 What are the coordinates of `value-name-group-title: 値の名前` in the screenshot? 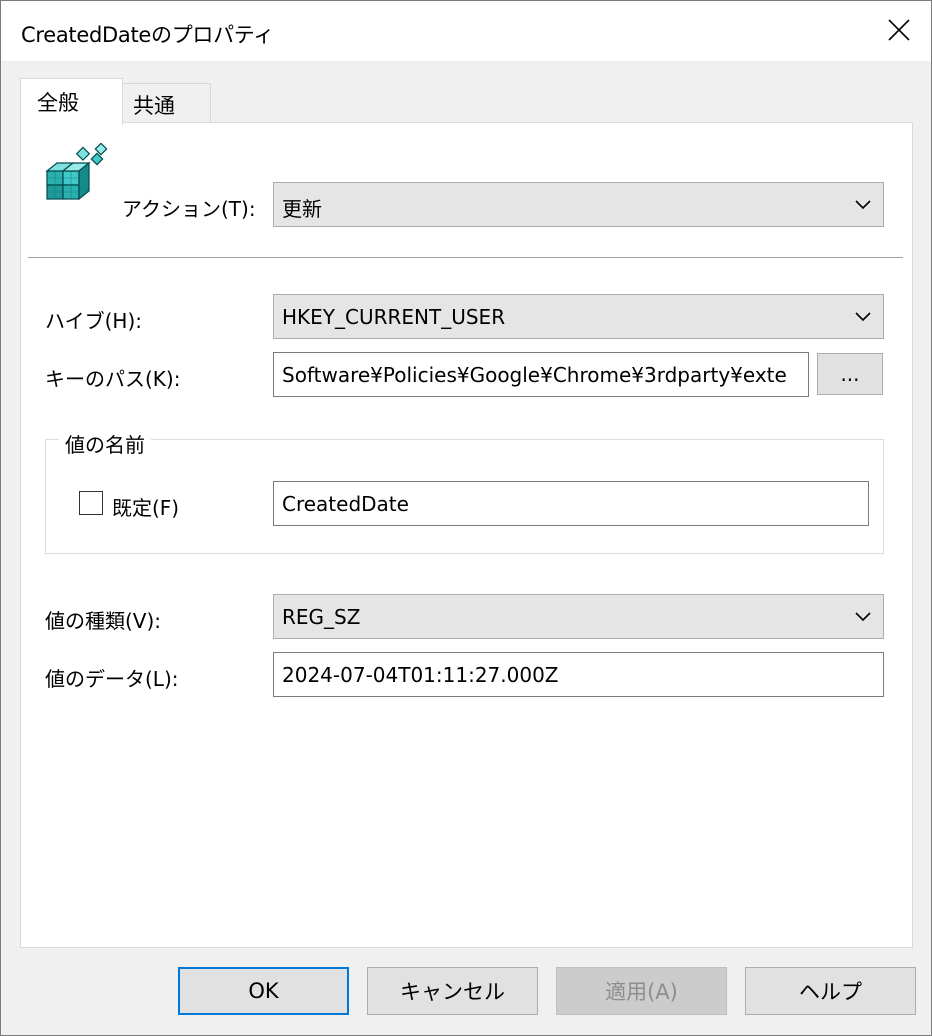 It's located at (105, 443).